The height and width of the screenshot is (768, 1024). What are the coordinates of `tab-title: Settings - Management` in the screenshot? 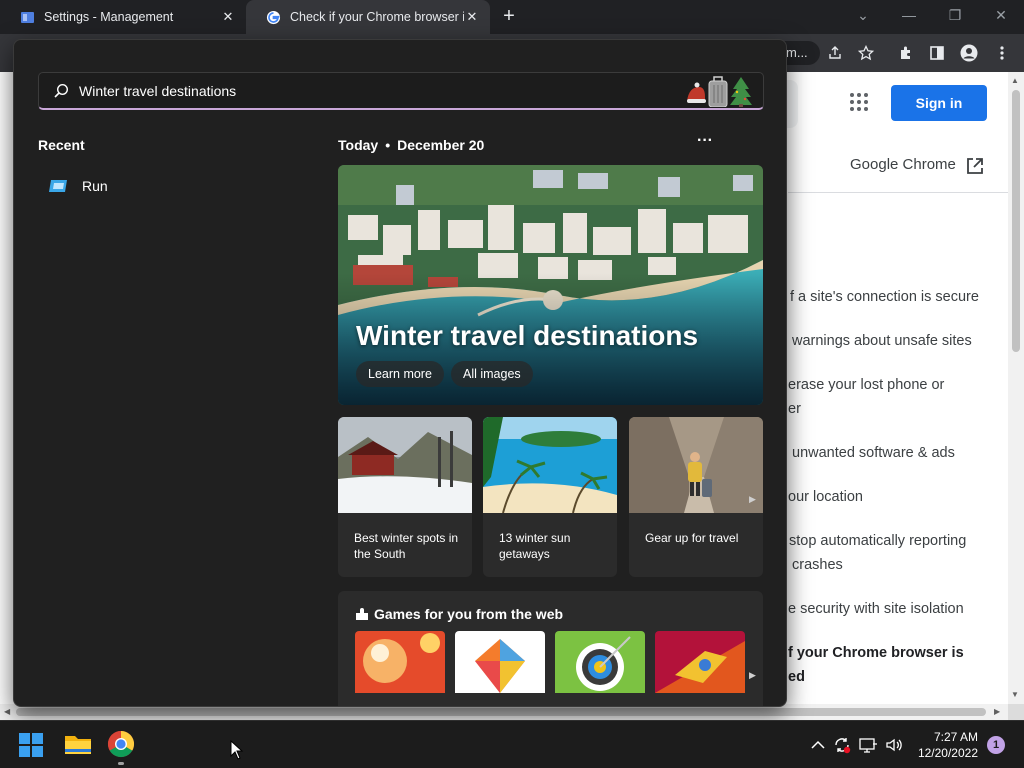 It's located at (109, 17).